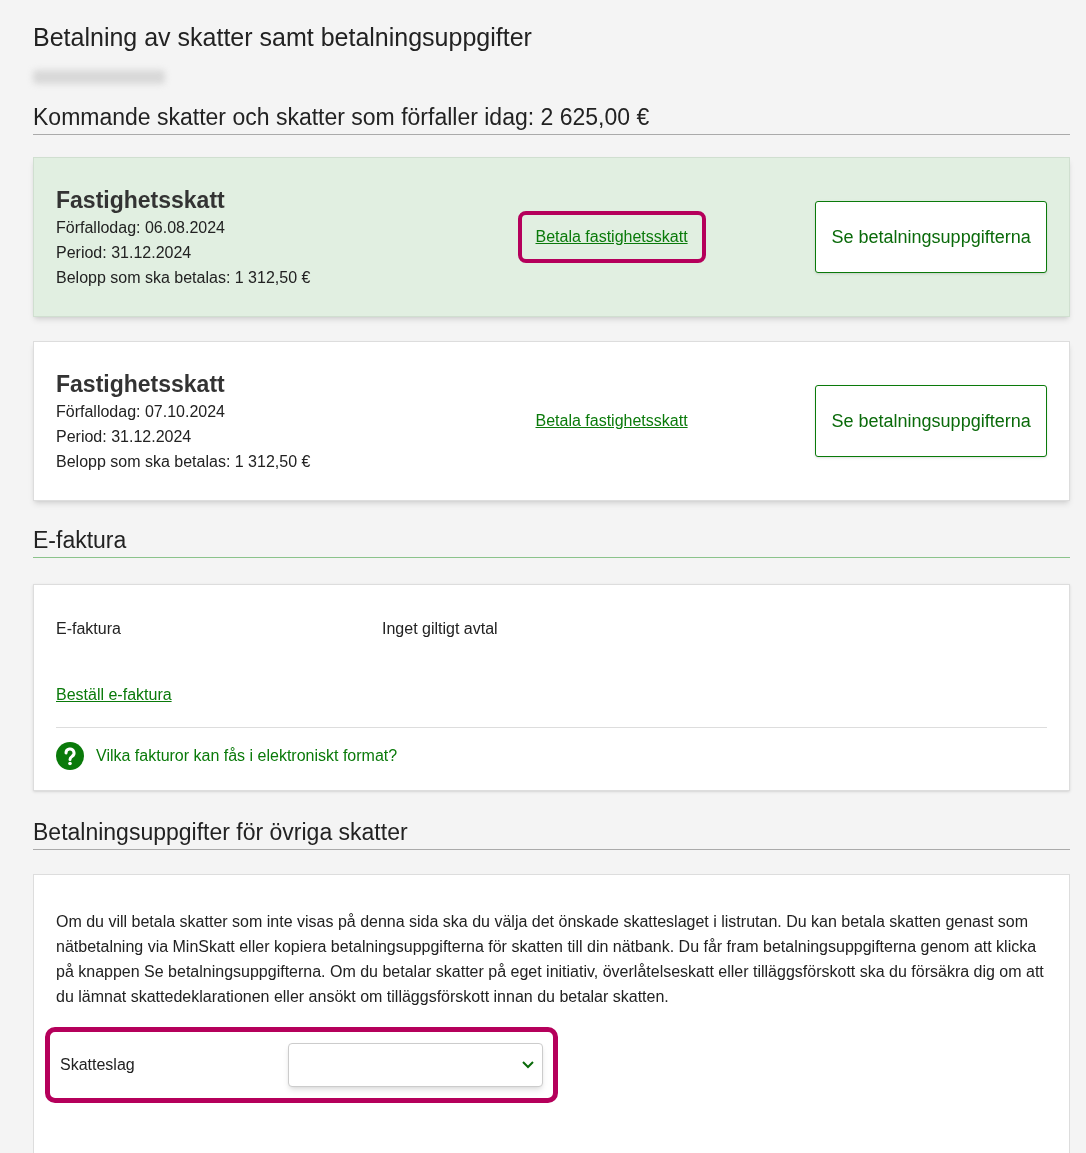 The image size is (1086, 1153). What do you see at coordinates (89, 629) in the screenshot?
I see `field-label: E-faktura` at bounding box center [89, 629].